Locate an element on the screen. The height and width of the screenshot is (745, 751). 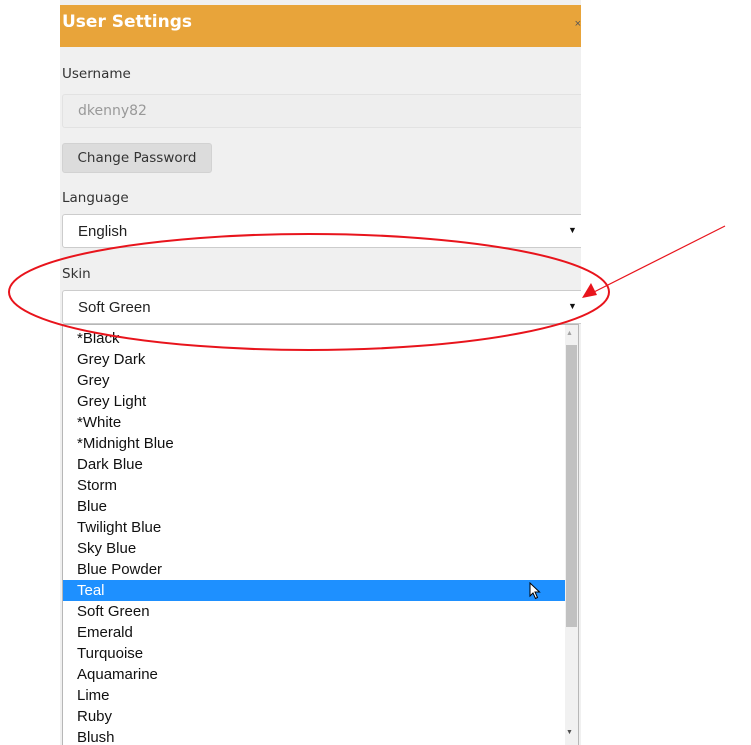
dialog-header: User Settings × is located at coordinates (320, 26).